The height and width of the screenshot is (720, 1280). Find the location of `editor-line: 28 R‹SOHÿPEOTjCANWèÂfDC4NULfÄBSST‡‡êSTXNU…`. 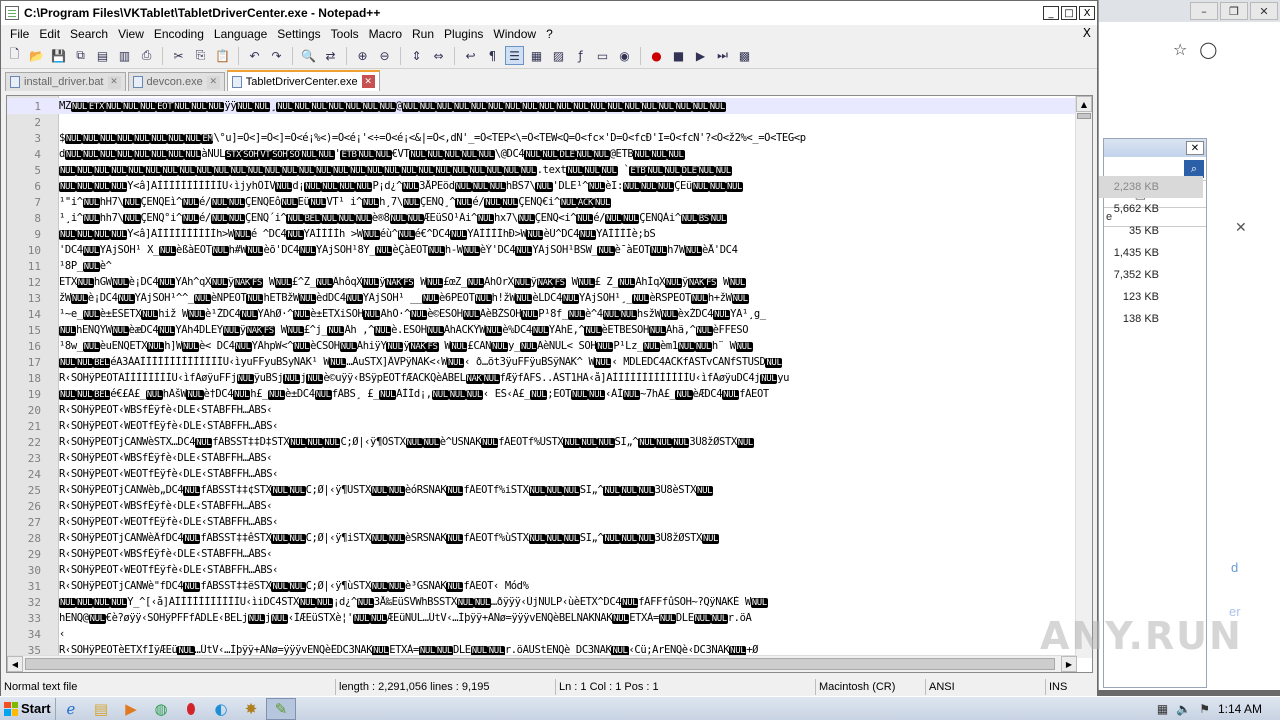

editor-line: 28 R‹SOHÿPEOTjCANWèÂfDC4NULfÄBSST‡‡êSTXNU… is located at coordinates (543, 538).